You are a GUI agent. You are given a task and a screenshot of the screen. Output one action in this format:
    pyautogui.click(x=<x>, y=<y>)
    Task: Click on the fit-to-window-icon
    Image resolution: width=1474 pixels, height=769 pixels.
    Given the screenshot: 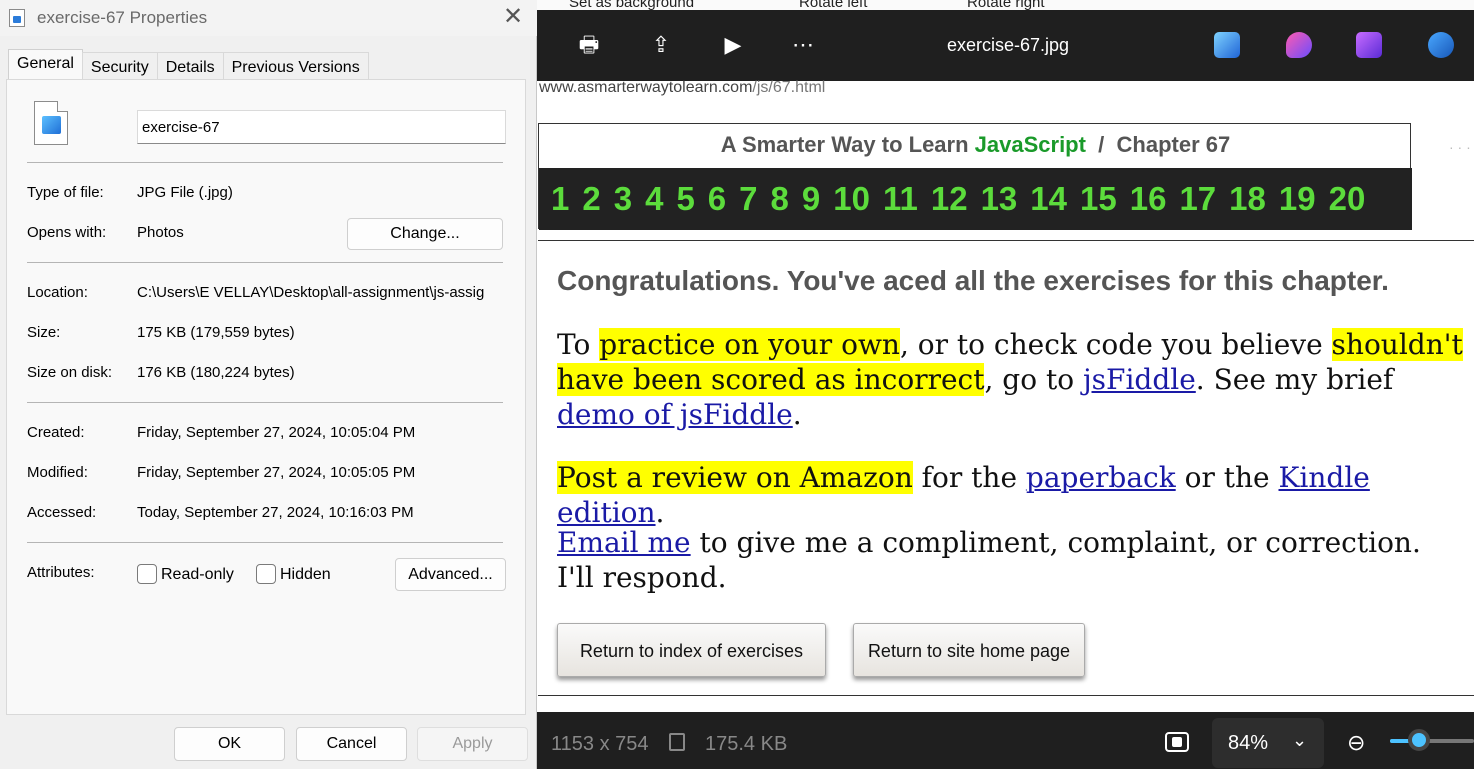 What is the action you would take?
    pyautogui.click(x=1177, y=742)
    